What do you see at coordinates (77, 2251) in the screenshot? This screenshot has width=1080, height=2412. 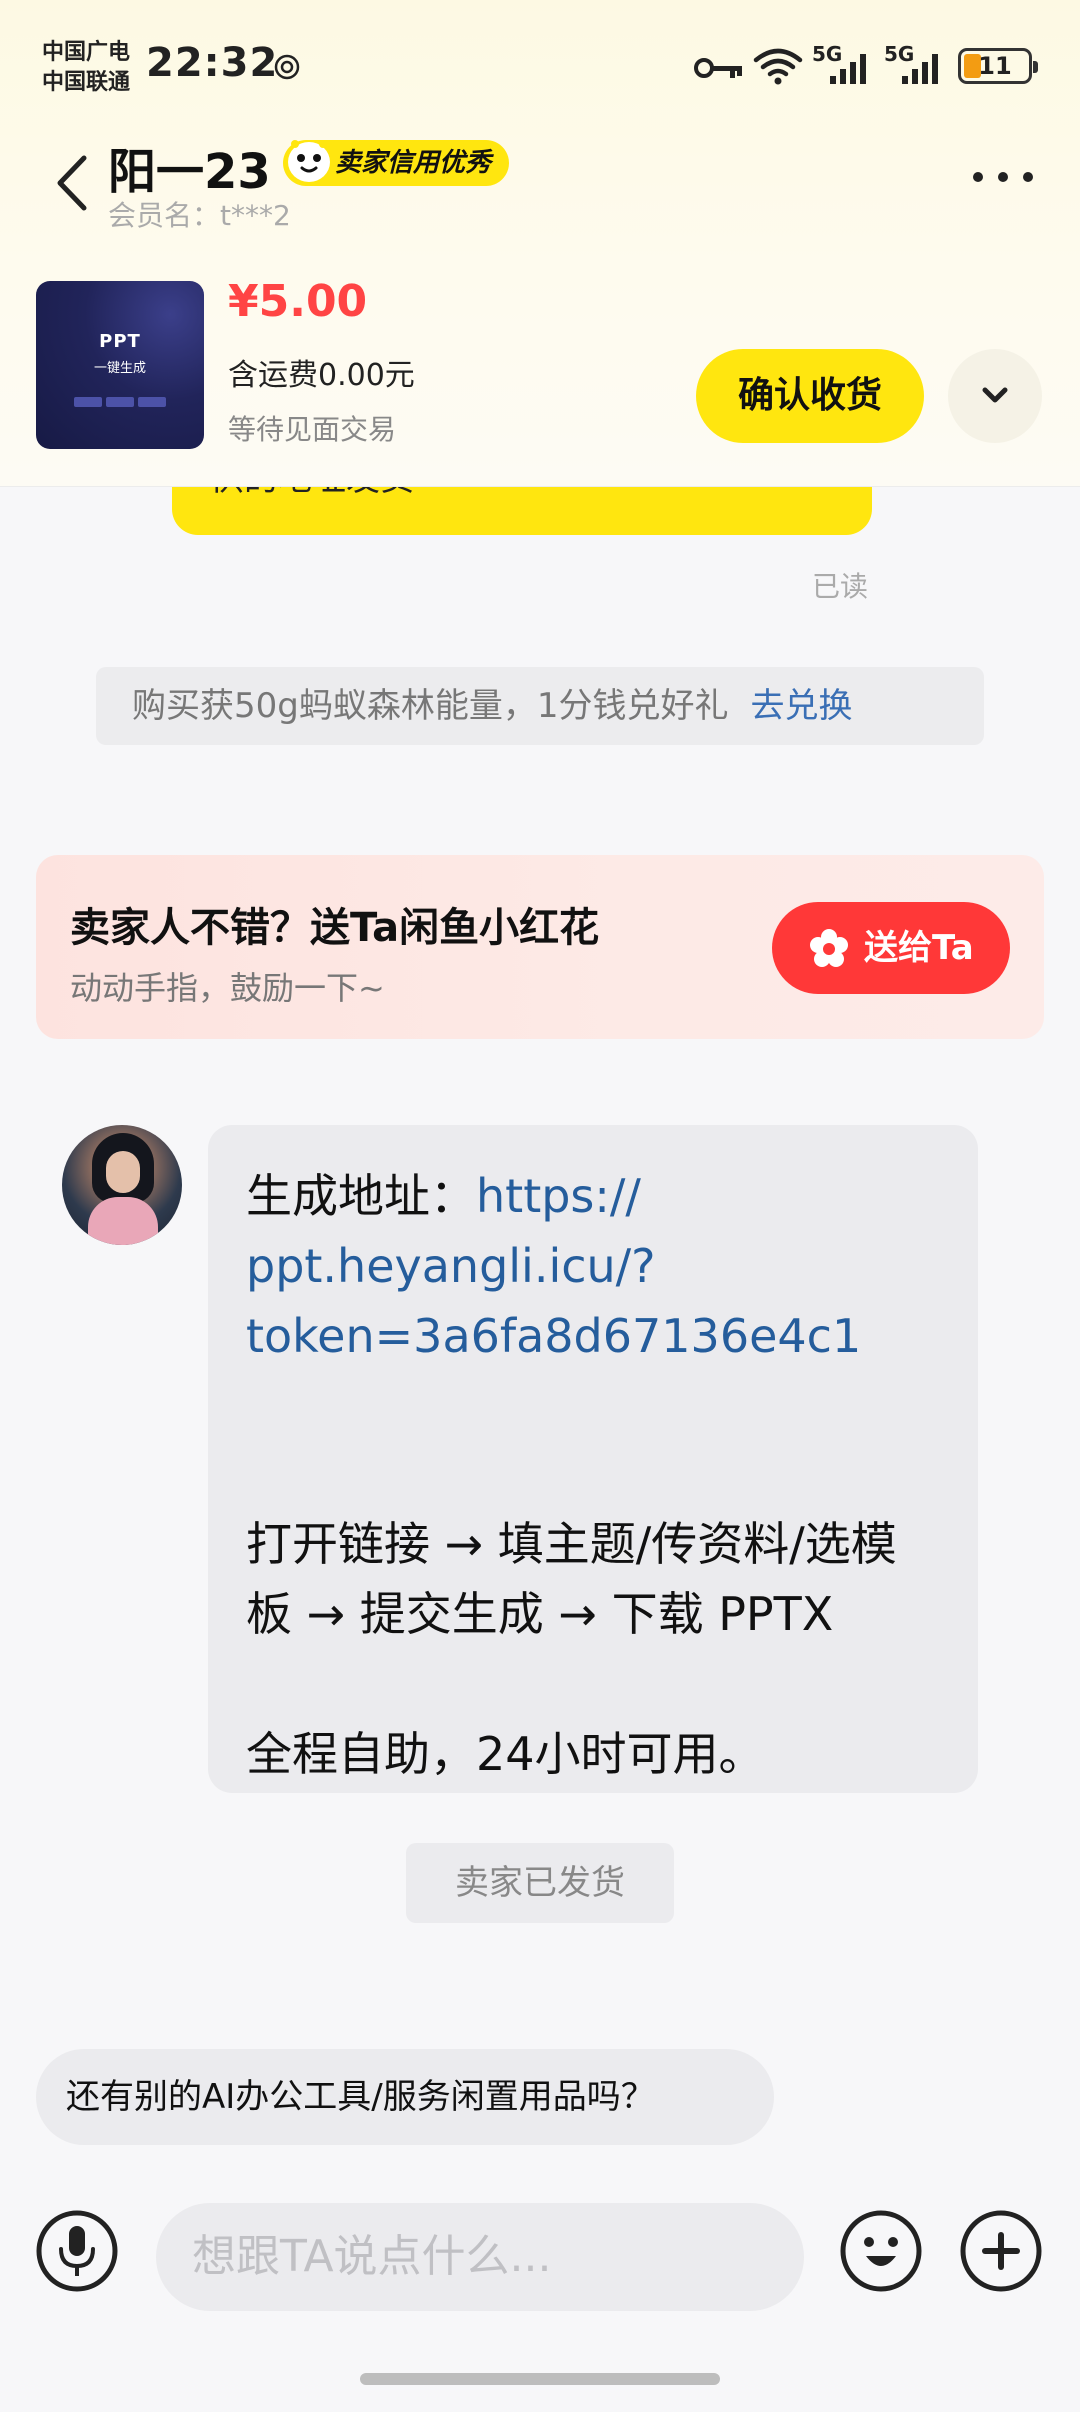 I see `microphone-icon` at bounding box center [77, 2251].